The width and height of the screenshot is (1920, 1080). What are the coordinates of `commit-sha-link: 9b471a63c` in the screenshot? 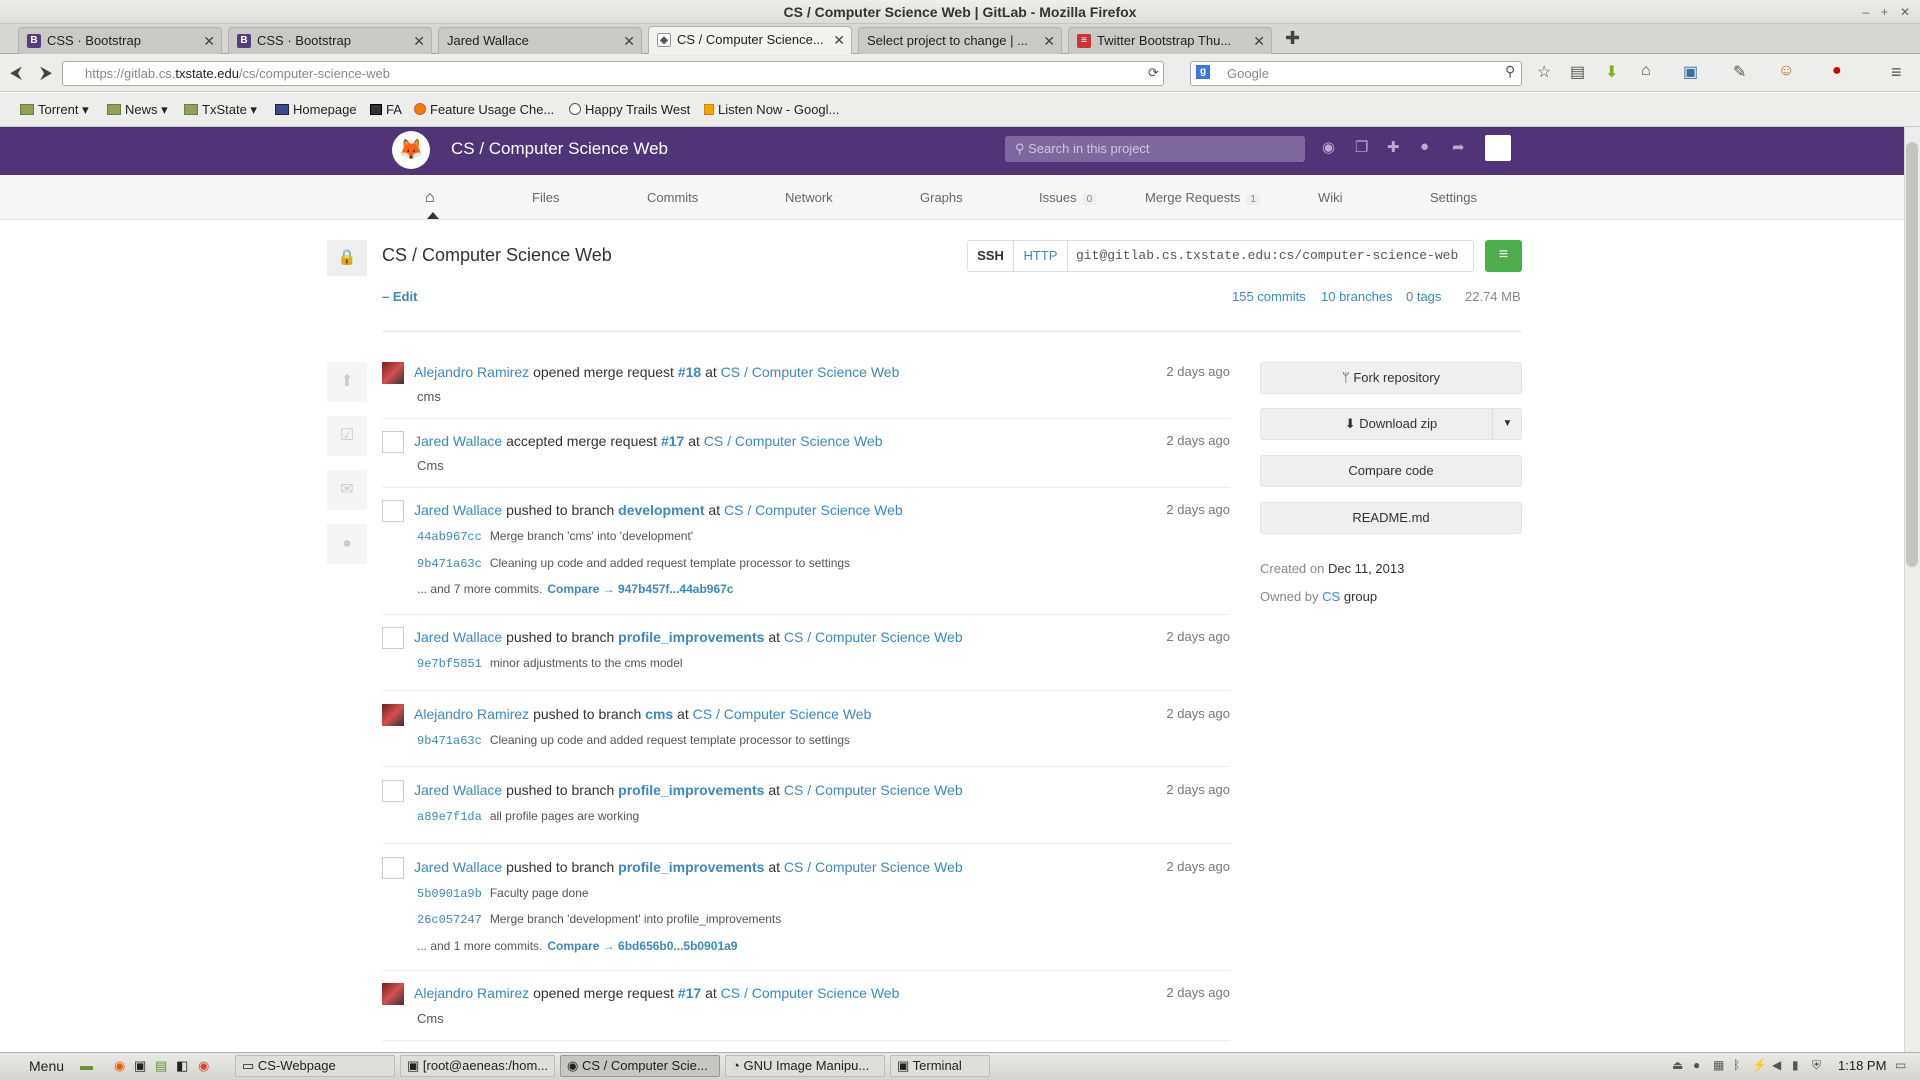 It's located at (449, 741).